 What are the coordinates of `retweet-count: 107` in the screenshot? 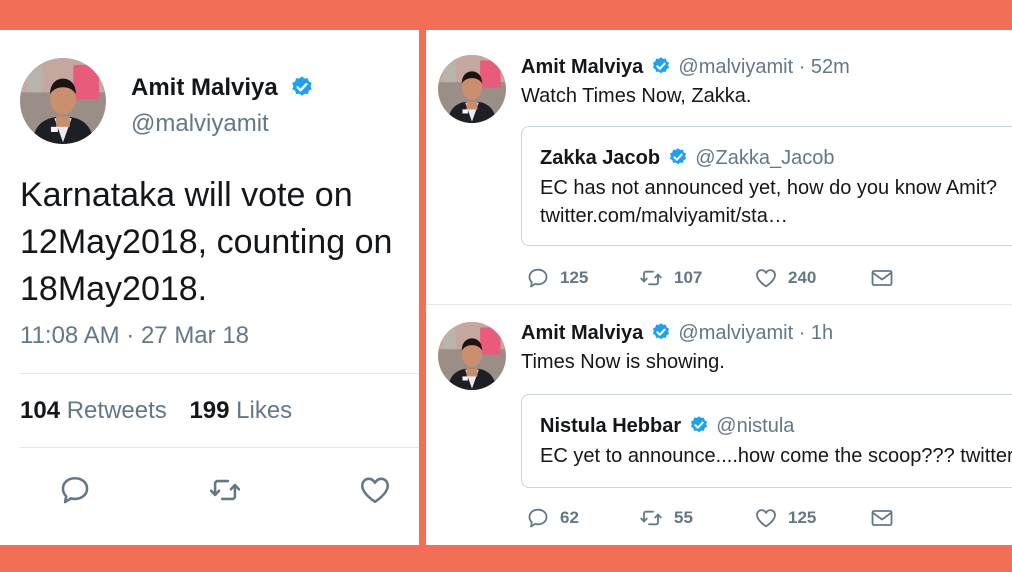 It's located at (688, 277).